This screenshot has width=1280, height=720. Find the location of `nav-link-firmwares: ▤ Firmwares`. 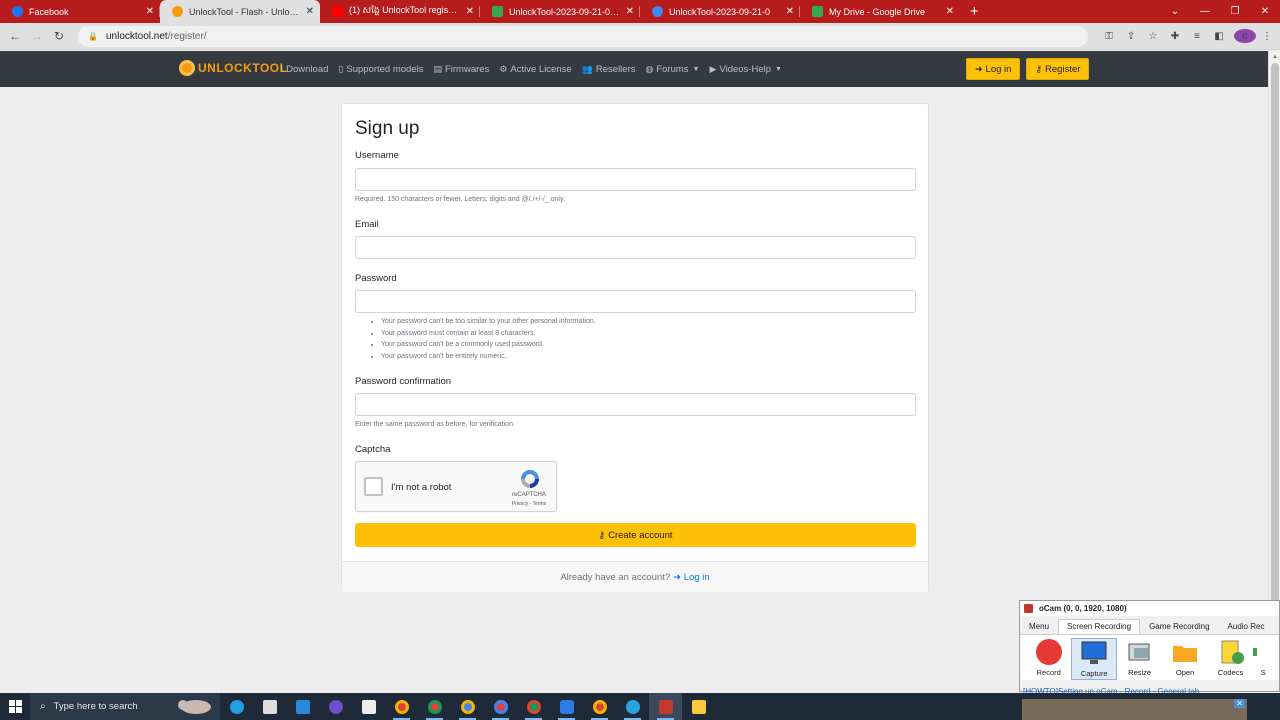

nav-link-firmwares: ▤ Firmwares is located at coordinates (461, 69).